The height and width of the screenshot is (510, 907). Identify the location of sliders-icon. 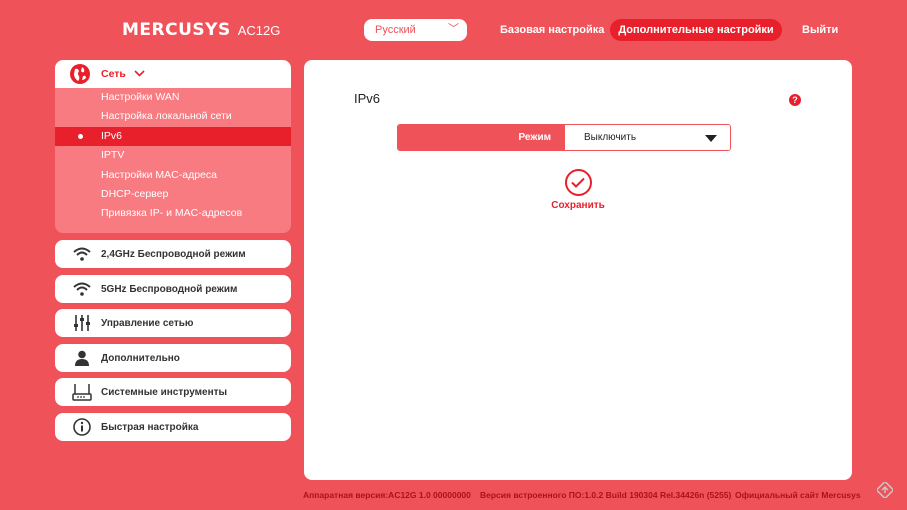
(82, 323).